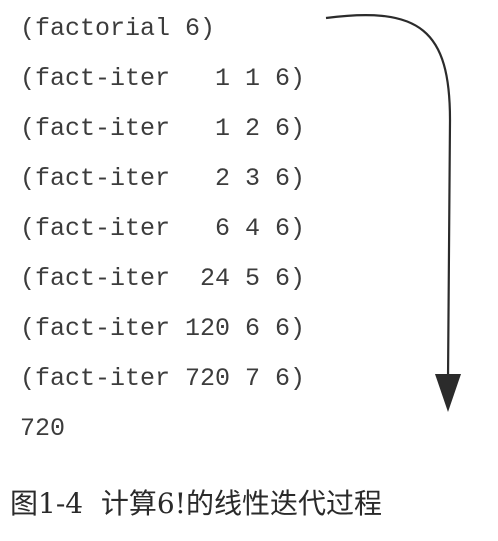  I want to click on figure-caption: 图1-4 计算6!的线性迭代过程, so click(196, 503).